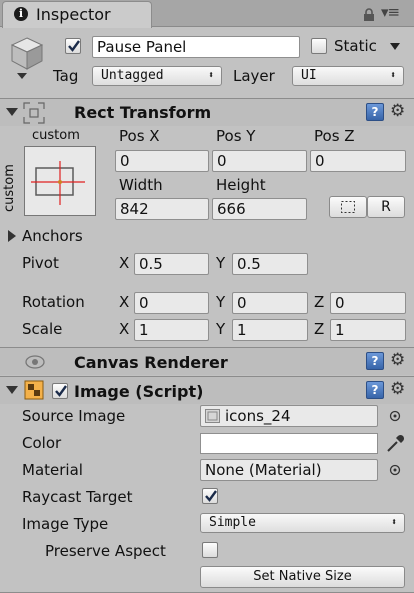 This screenshot has width=414, height=593. I want to click on pivot-label: Pivot, so click(40, 263).